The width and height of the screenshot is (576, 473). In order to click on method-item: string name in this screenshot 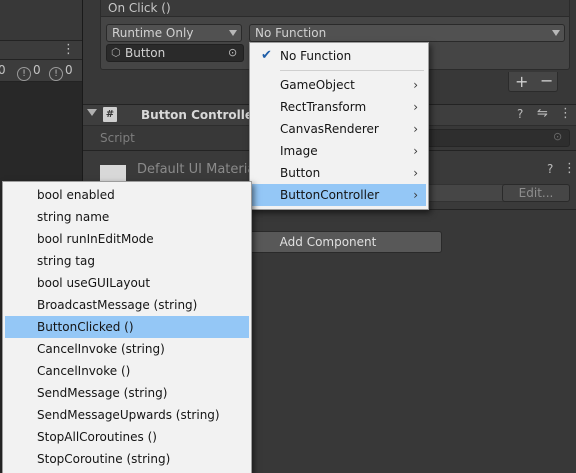, I will do `click(127, 217)`.